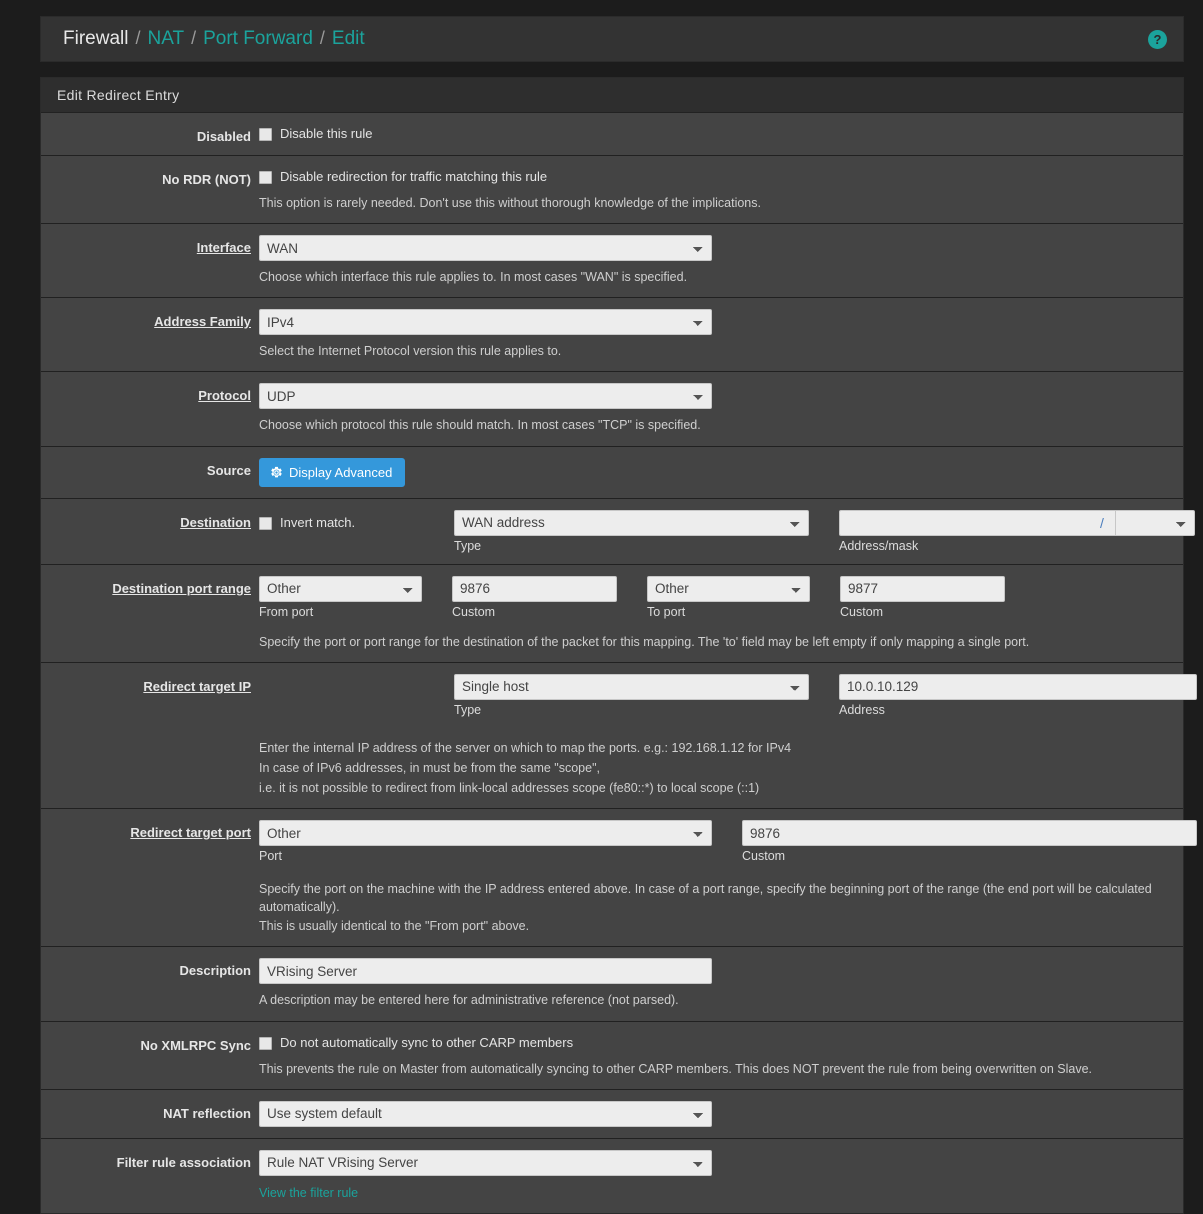 The width and height of the screenshot is (1203, 1214). What do you see at coordinates (485, 396) in the screenshot?
I see `protocol-select: UDP` at bounding box center [485, 396].